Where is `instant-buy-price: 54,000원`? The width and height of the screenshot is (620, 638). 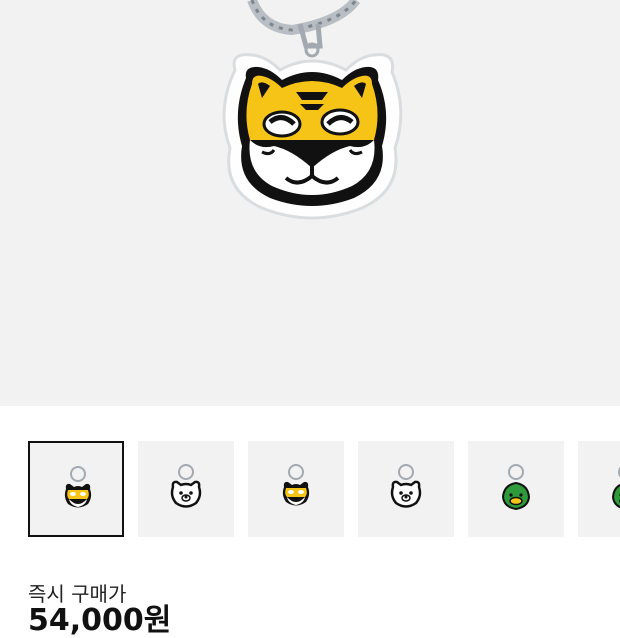 instant-buy-price: 54,000원 is located at coordinates (100, 620).